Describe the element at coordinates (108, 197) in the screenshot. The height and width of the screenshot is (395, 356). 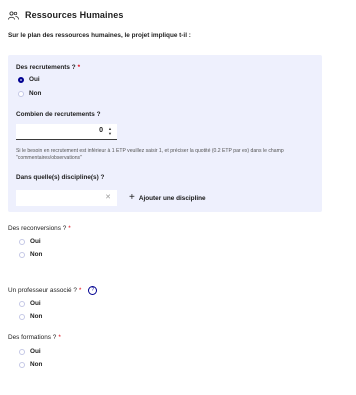
I see `clear-icon: ✕` at that location.